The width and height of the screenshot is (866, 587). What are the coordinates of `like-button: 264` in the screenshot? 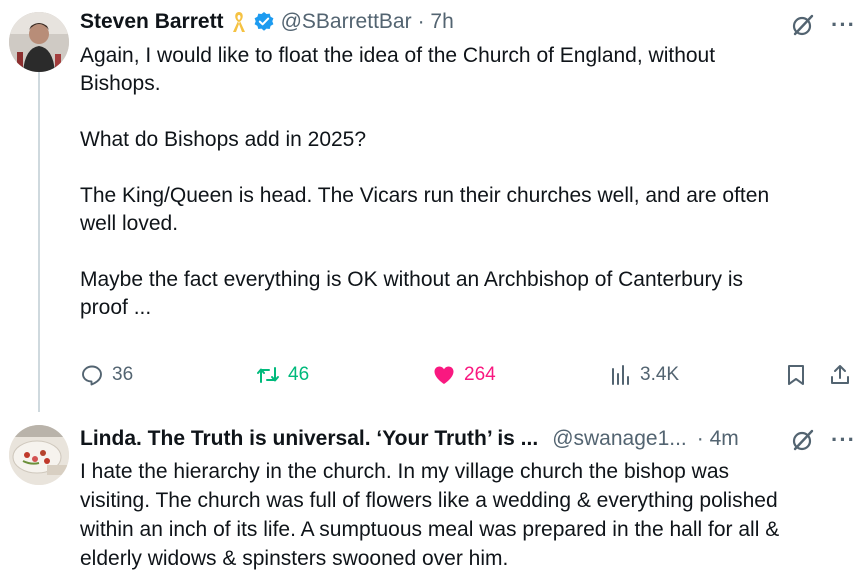 It's located at (464, 375).